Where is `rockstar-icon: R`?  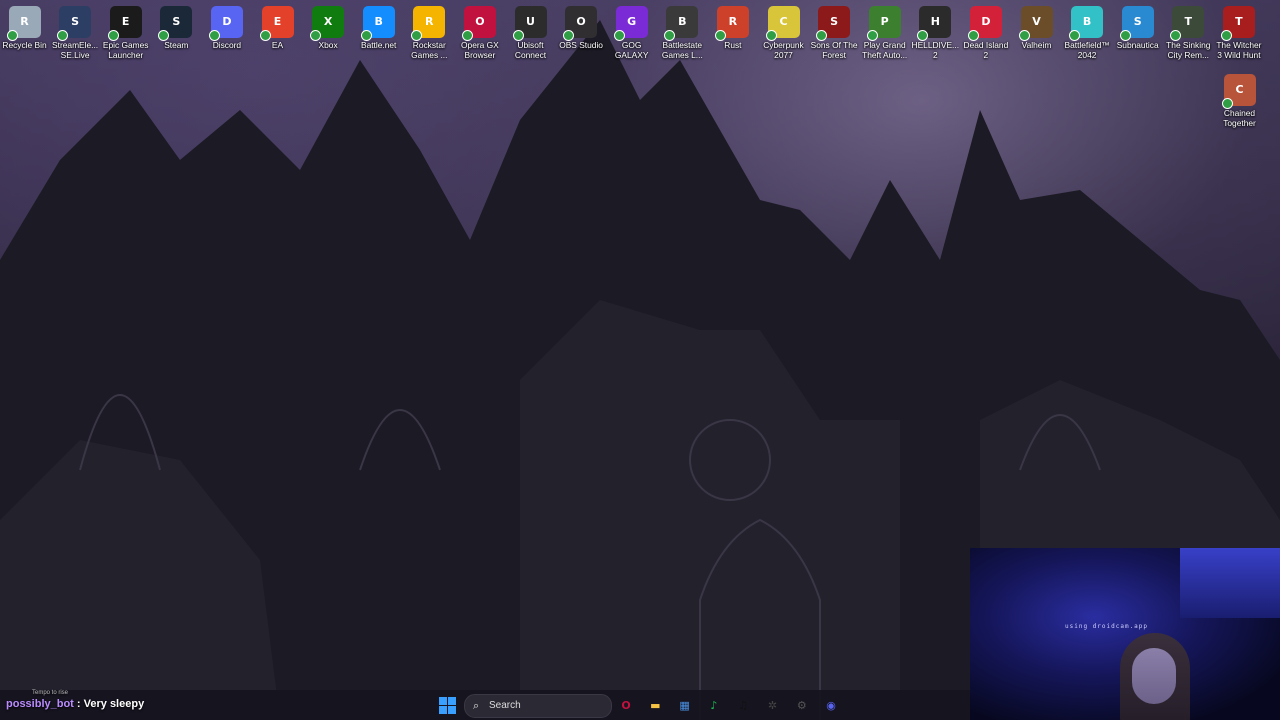
rockstar-icon: R is located at coordinates (428, 23).